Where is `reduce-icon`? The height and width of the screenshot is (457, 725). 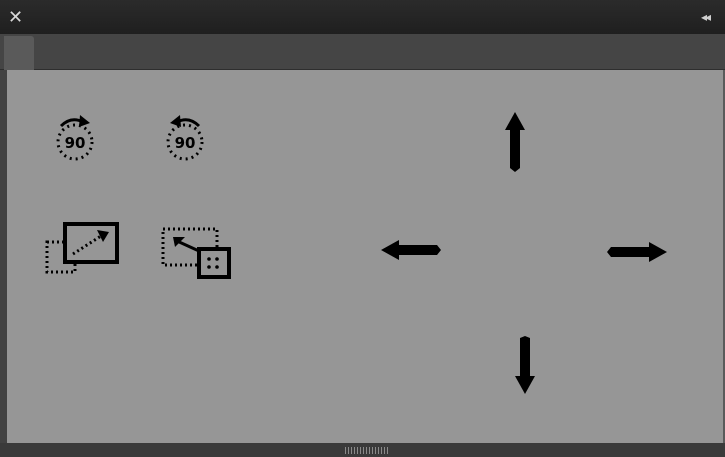
reduce-icon is located at coordinates (196, 253).